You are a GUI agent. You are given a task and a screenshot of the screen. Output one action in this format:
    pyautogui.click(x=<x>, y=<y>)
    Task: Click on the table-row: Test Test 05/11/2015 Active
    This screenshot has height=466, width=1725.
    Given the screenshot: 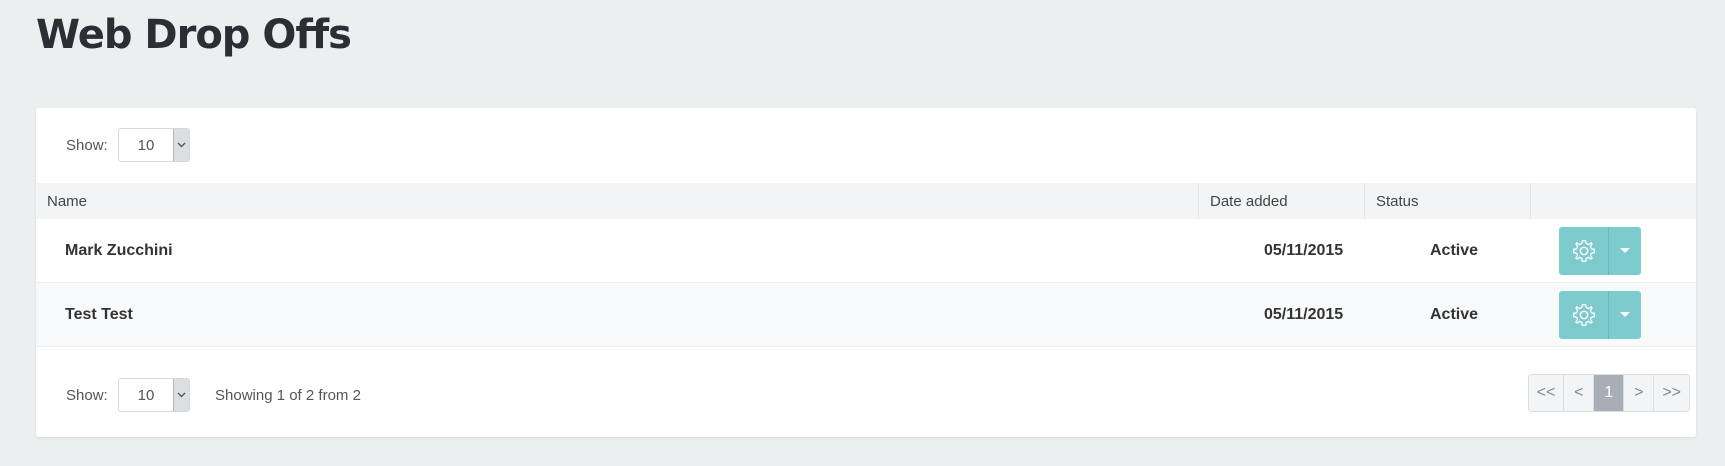 What is the action you would take?
    pyautogui.click(x=866, y=315)
    